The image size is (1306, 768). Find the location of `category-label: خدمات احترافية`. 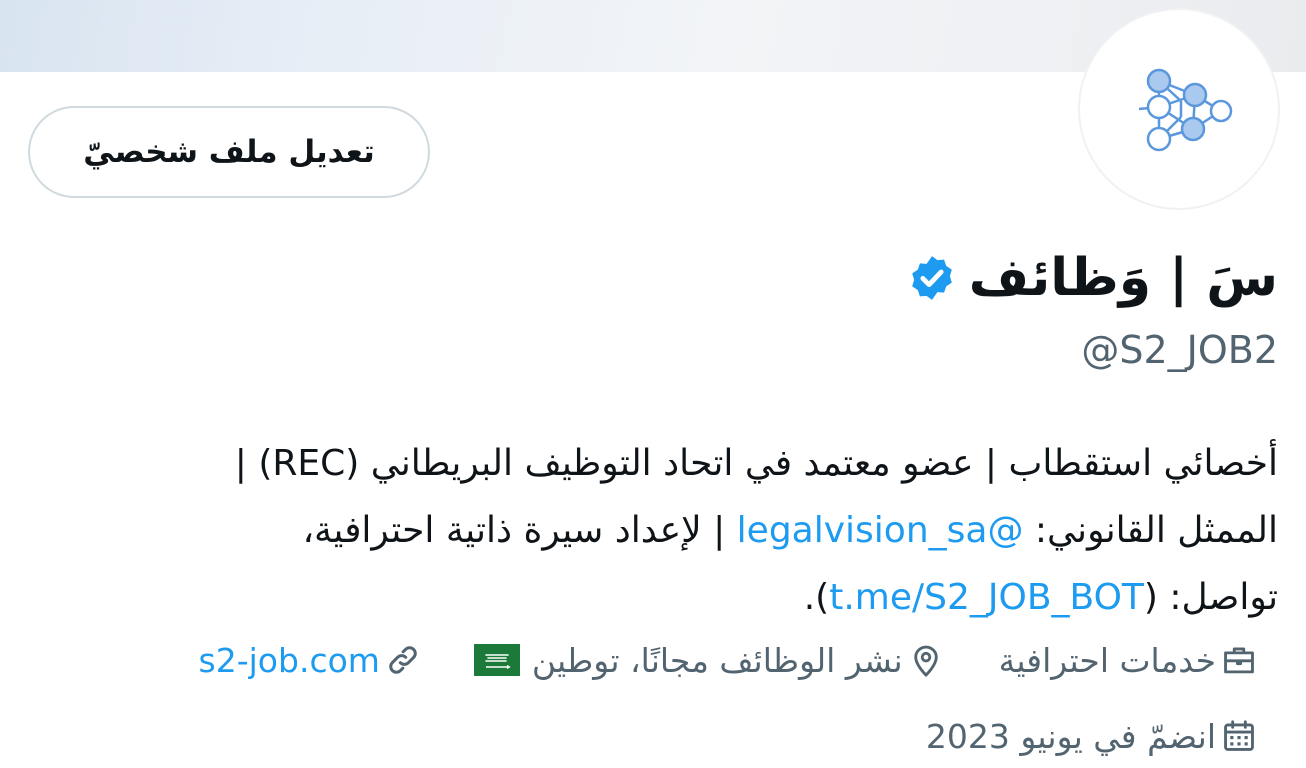

category-label: خدمات احترافية is located at coordinates (1107, 660).